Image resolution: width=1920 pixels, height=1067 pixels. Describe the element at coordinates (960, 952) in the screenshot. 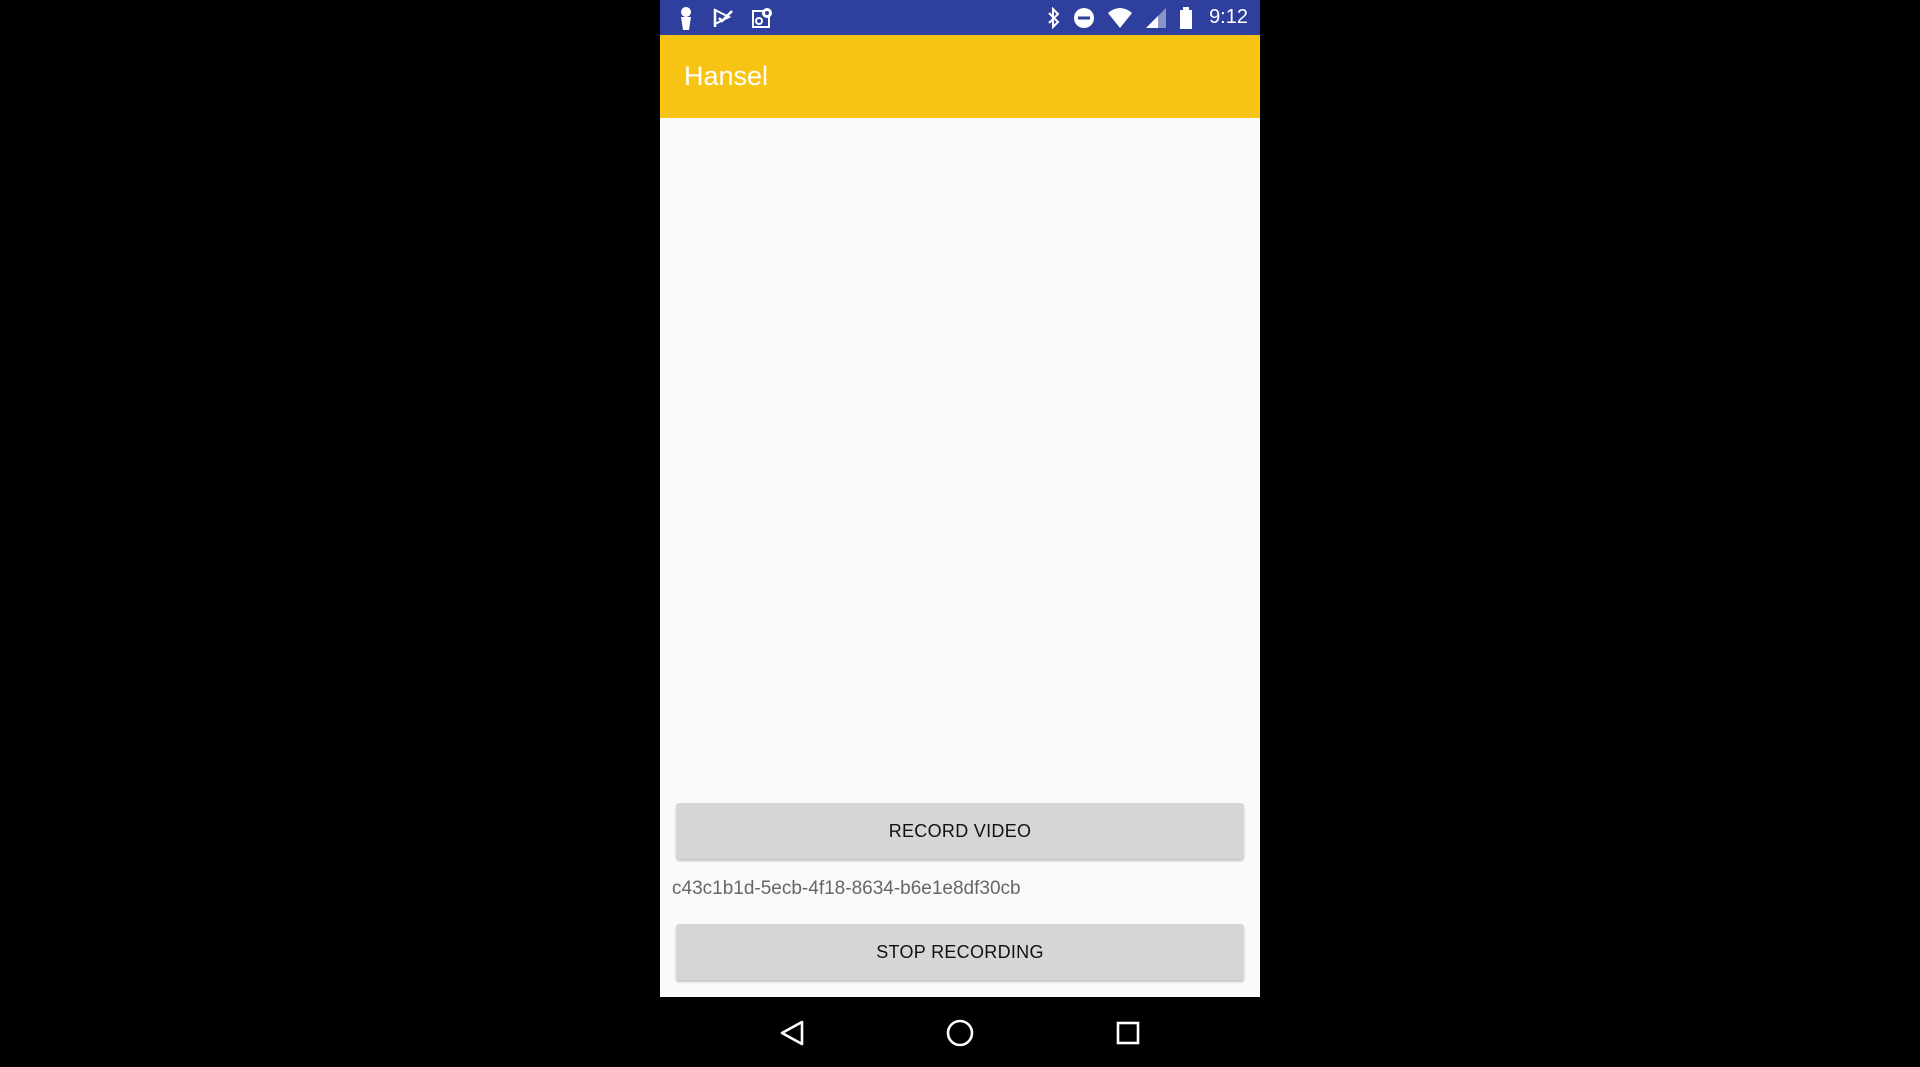

I see `stop-recording-button: STOP RECORDING` at that location.